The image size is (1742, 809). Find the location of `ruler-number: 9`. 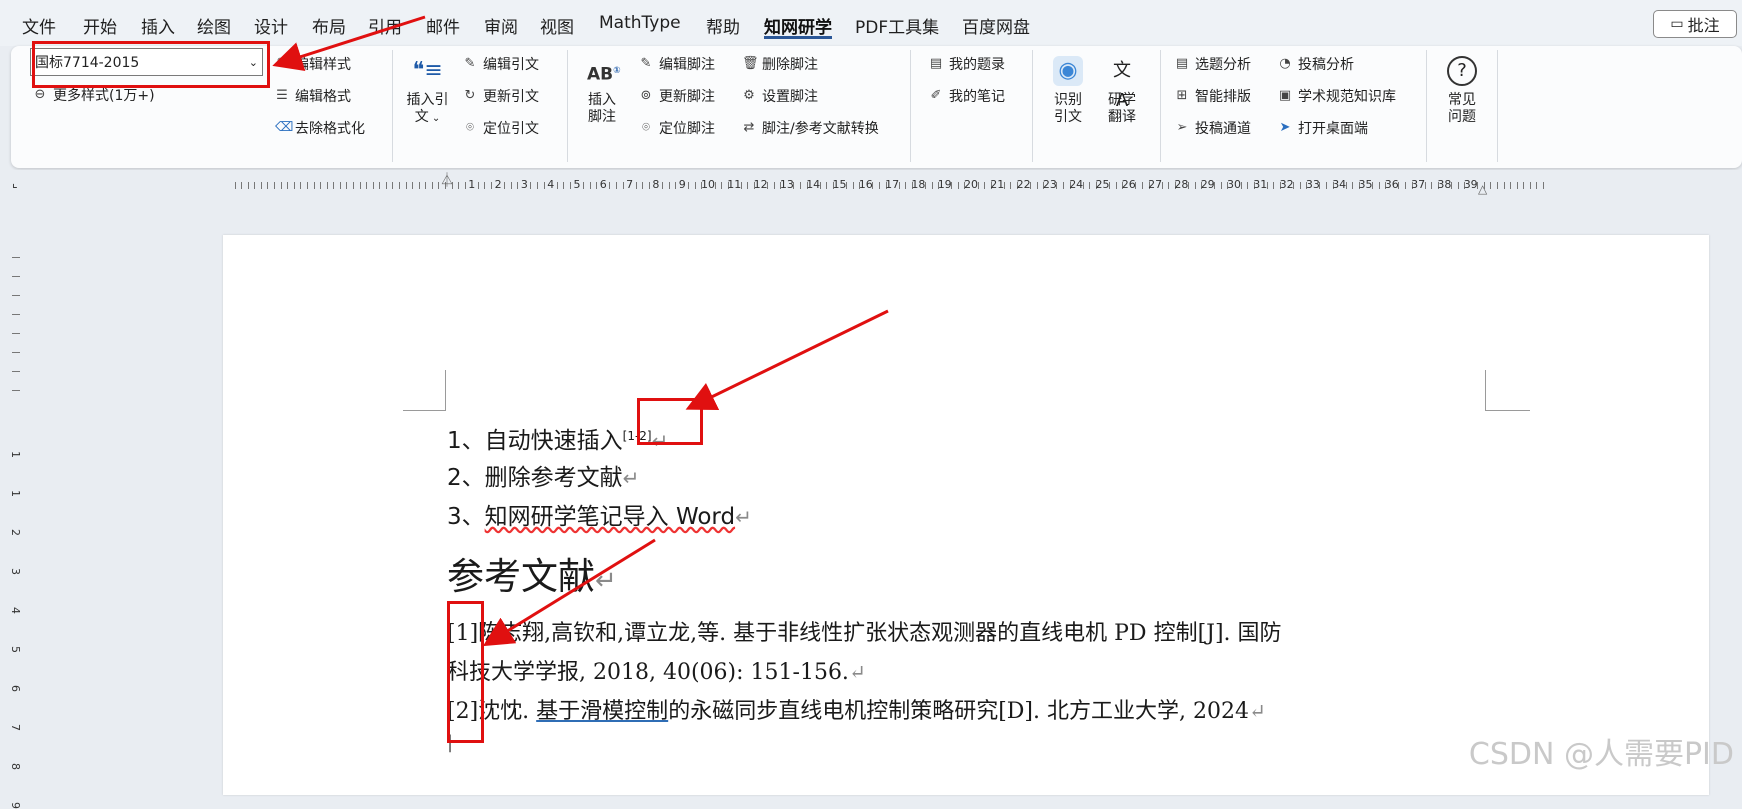

ruler-number: 9 is located at coordinates (15, 805).